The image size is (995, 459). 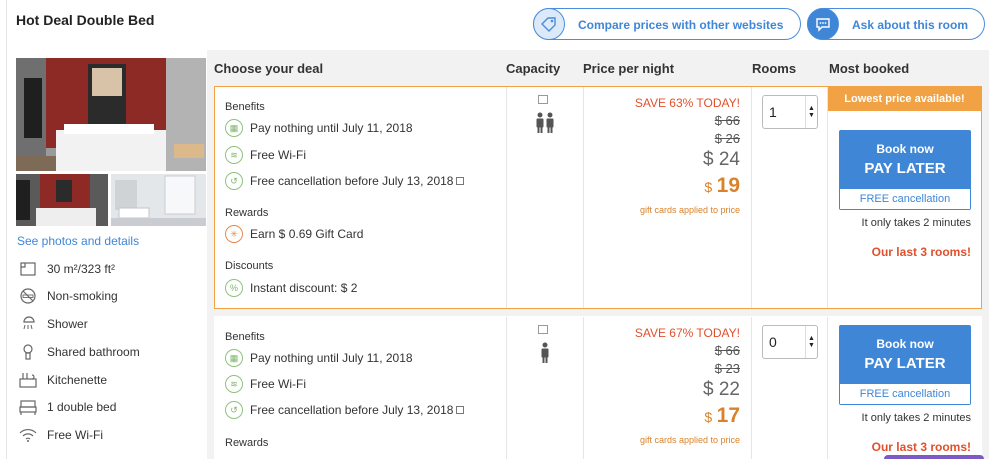 I want to click on see-photos-link: See photos and details, so click(x=78, y=241).